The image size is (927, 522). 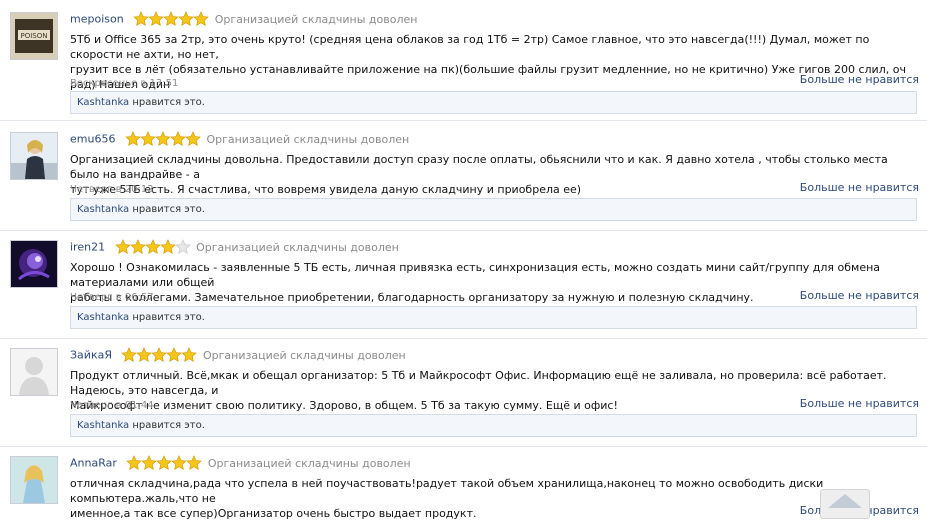 I want to click on arrow-up-icon, so click(x=845, y=501).